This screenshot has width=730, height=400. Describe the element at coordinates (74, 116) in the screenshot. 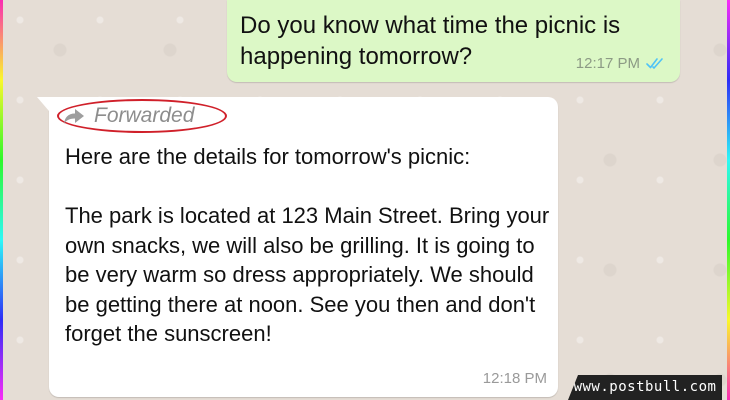

I see `forward-arrow-icon` at that location.